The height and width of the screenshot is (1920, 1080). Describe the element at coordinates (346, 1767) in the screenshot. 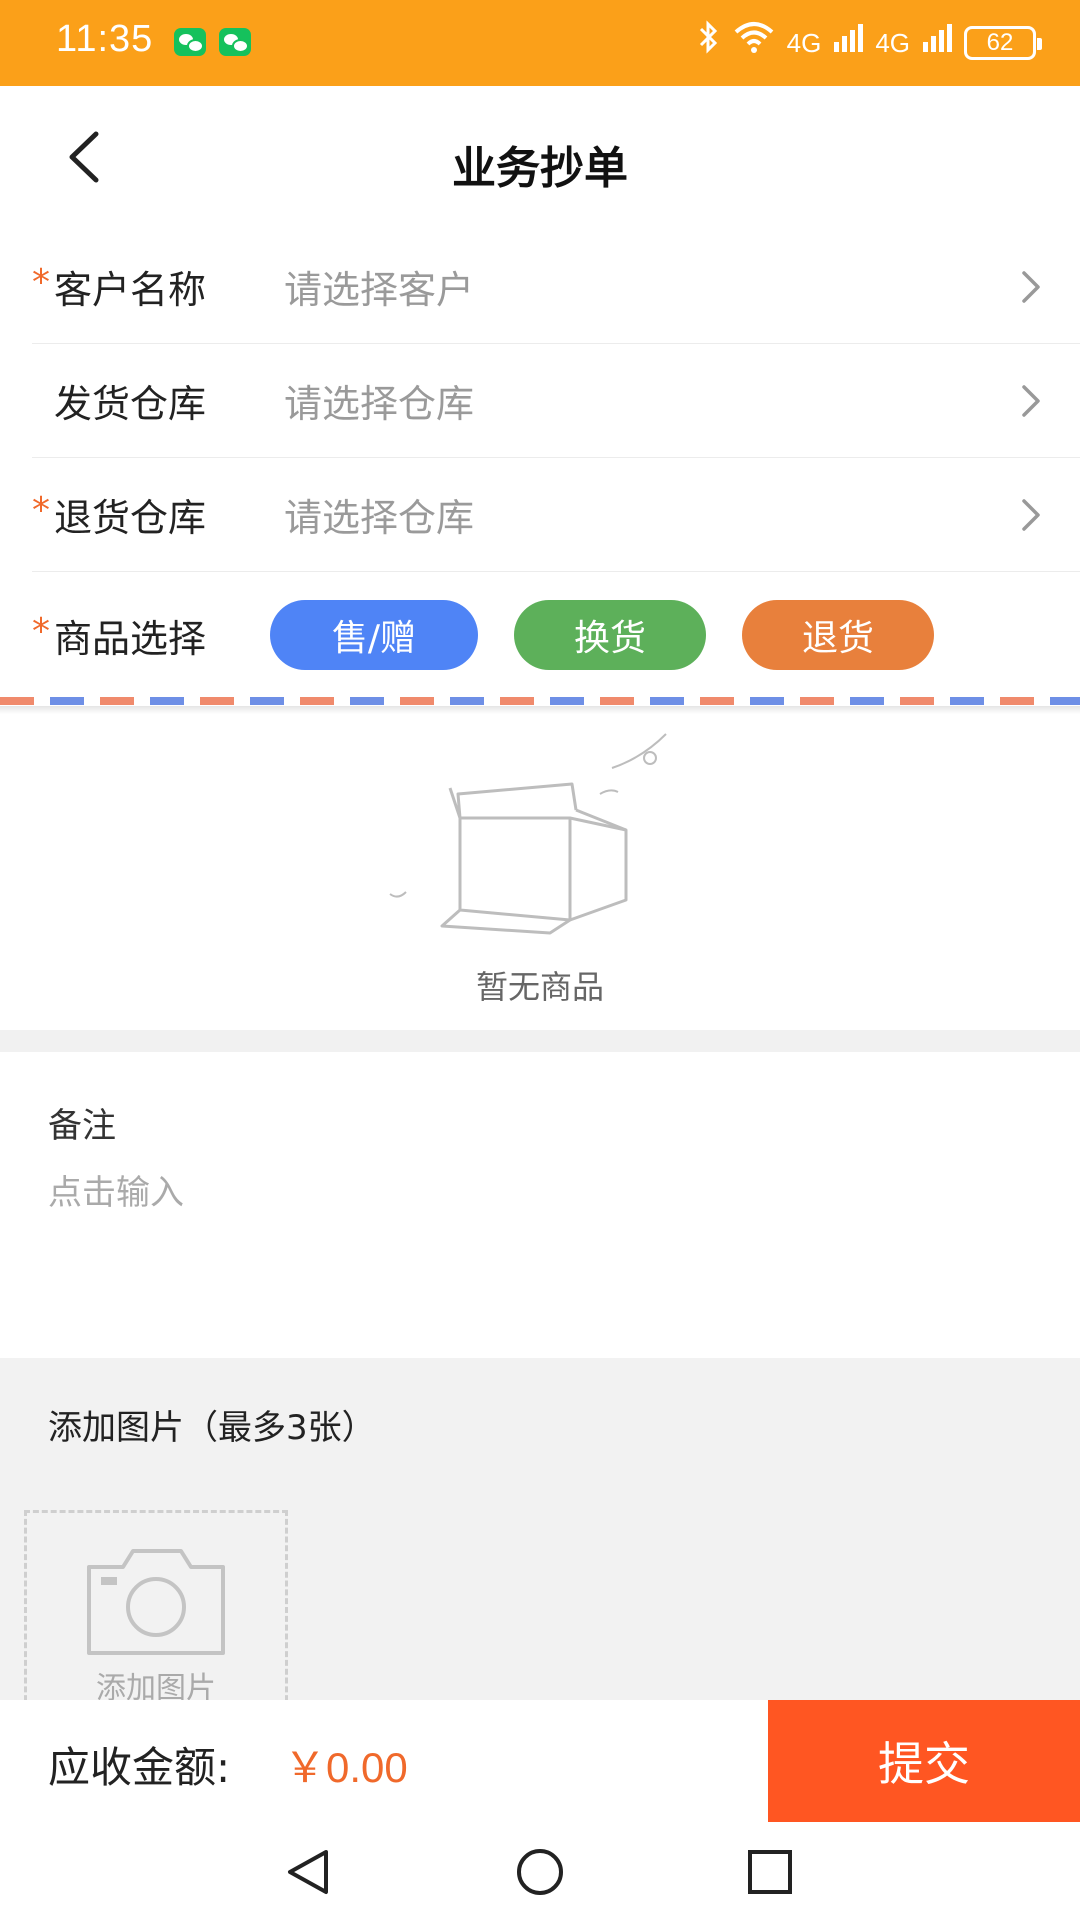

I see `amount-value: ￥0.00` at that location.